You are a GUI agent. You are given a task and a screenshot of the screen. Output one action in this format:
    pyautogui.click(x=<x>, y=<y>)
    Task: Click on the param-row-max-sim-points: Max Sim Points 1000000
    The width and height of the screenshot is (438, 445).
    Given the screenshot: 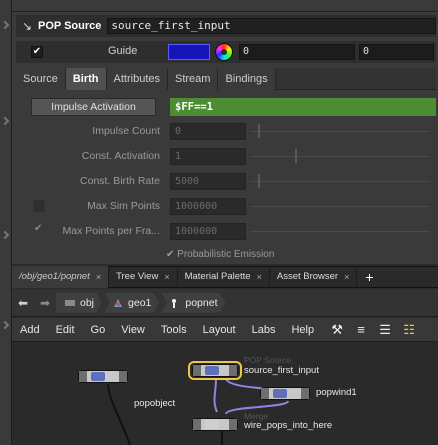 What is the action you would take?
    pyautogui.click(x=226, y=206)
    